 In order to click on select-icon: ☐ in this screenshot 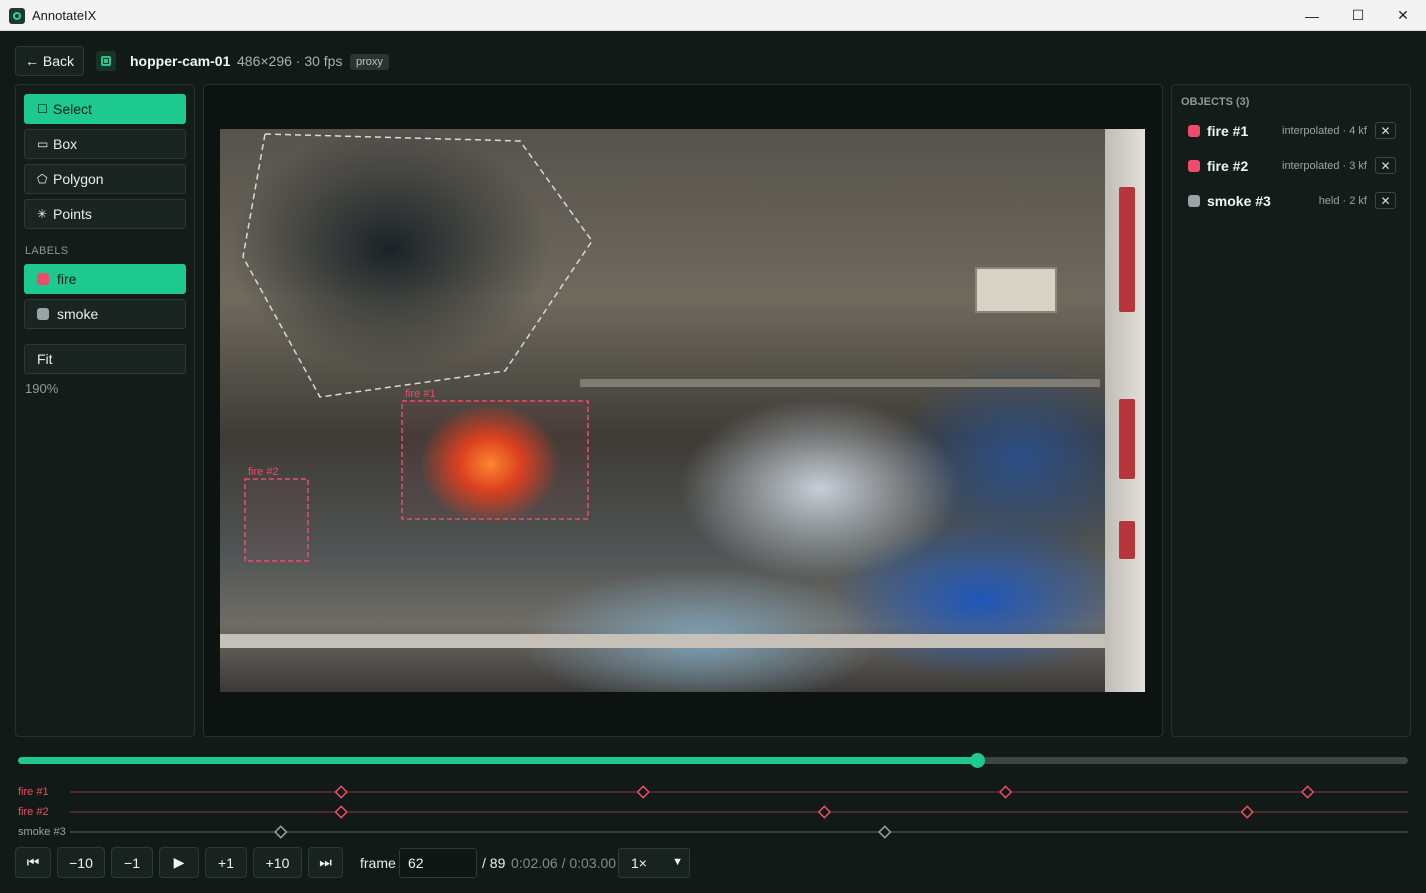, I will do `click(42, 109)`.